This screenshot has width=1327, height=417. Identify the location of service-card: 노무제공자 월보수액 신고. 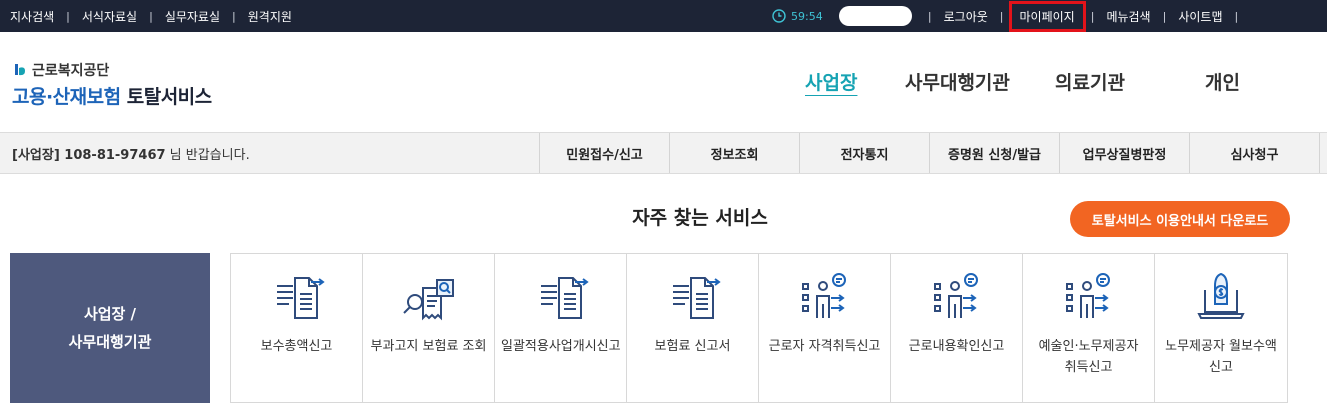
(1221, 328).